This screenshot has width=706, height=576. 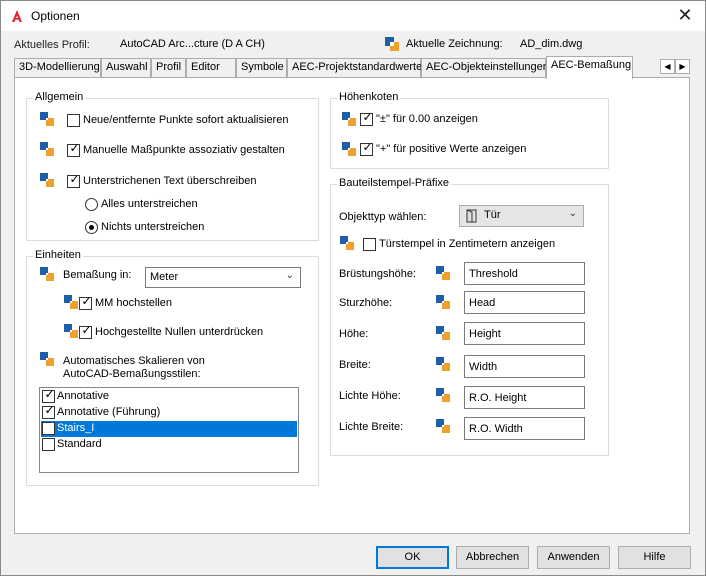 I want to click on tab-aec-dimension: AEC-Bemaßung, so click(x=589, y=67).